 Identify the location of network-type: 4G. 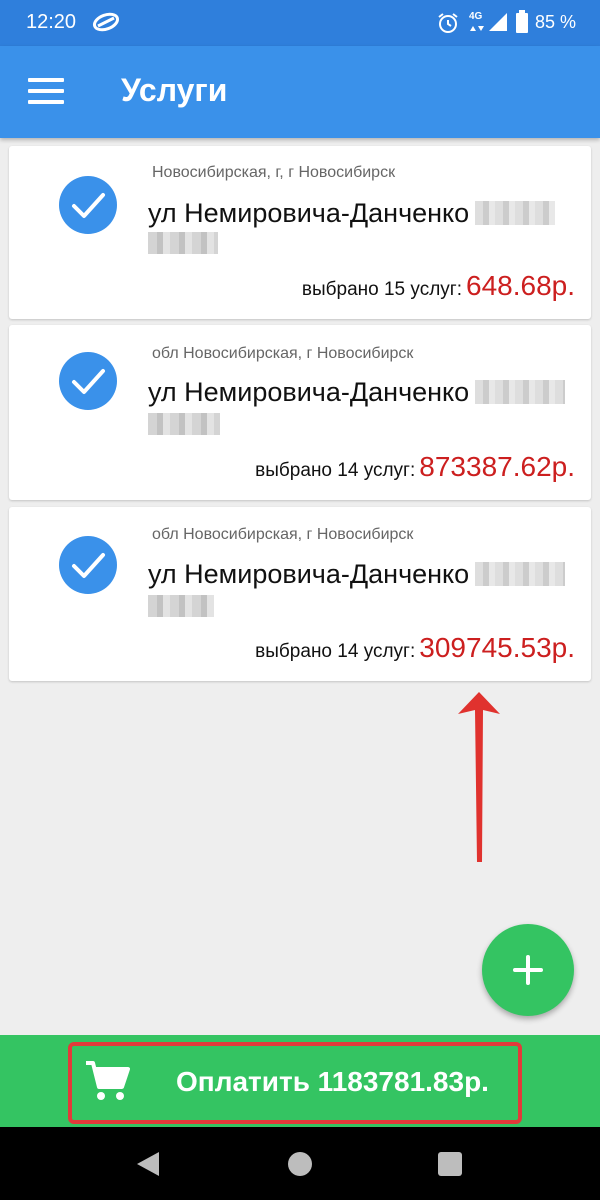
(476, 16).